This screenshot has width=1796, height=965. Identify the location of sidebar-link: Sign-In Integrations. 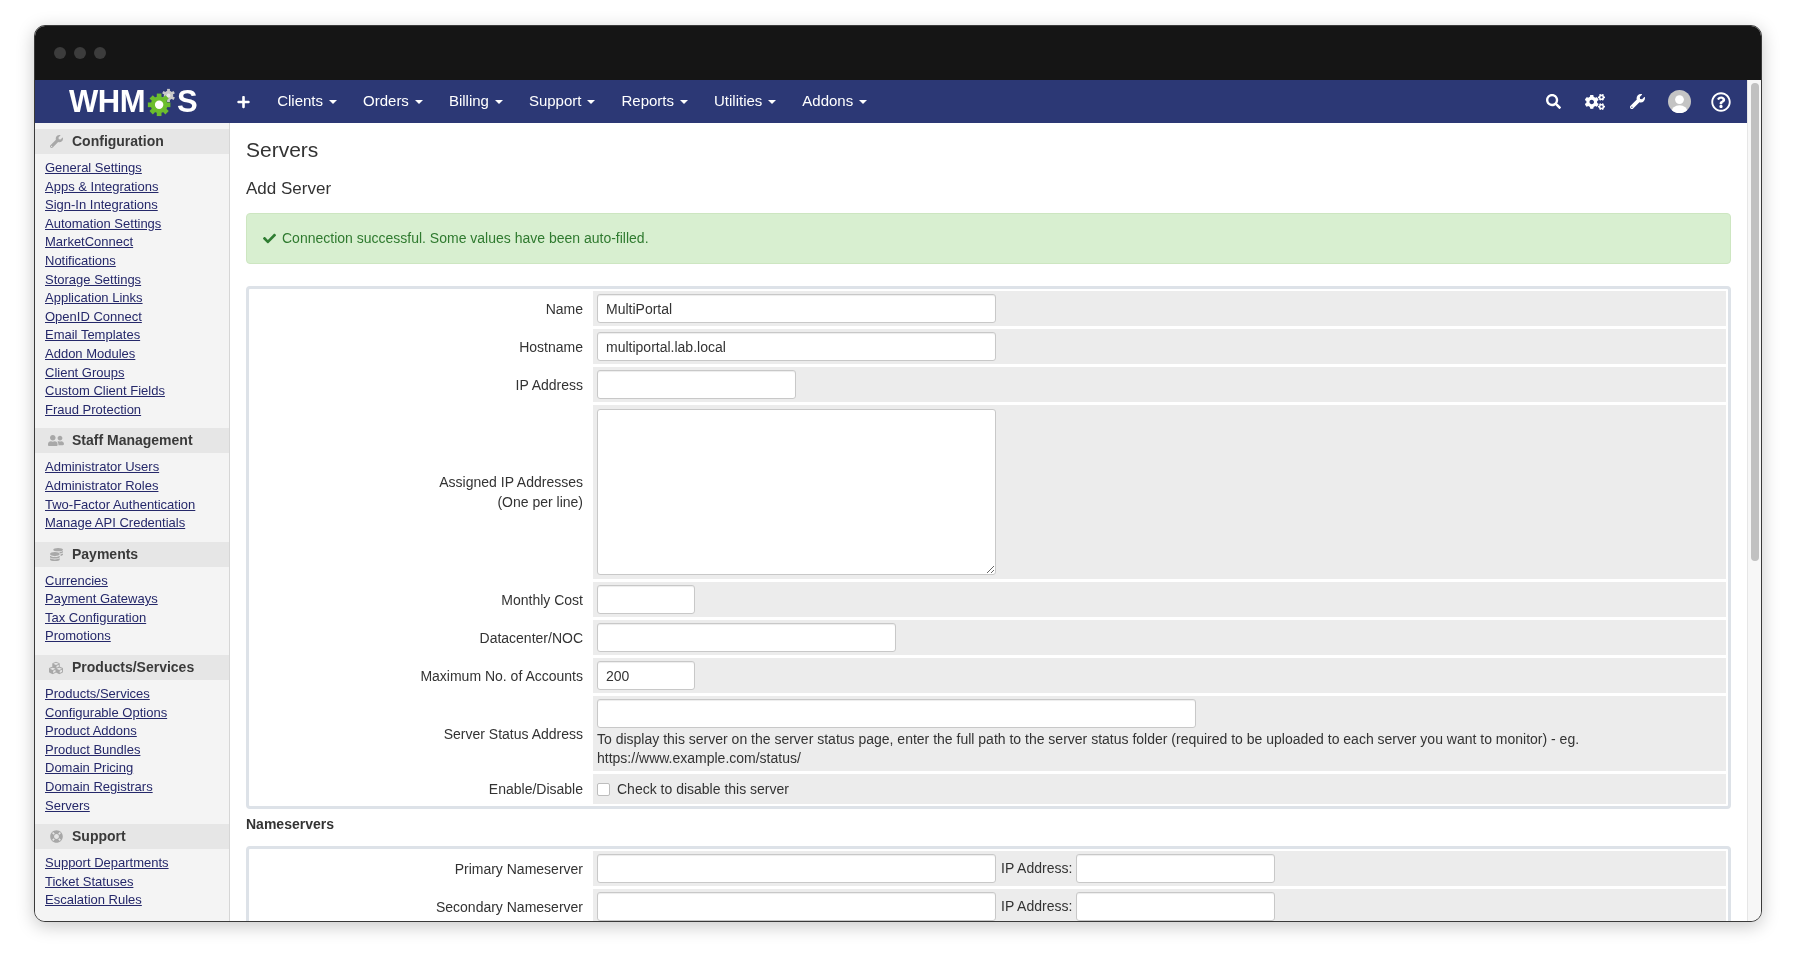
(101, 205).